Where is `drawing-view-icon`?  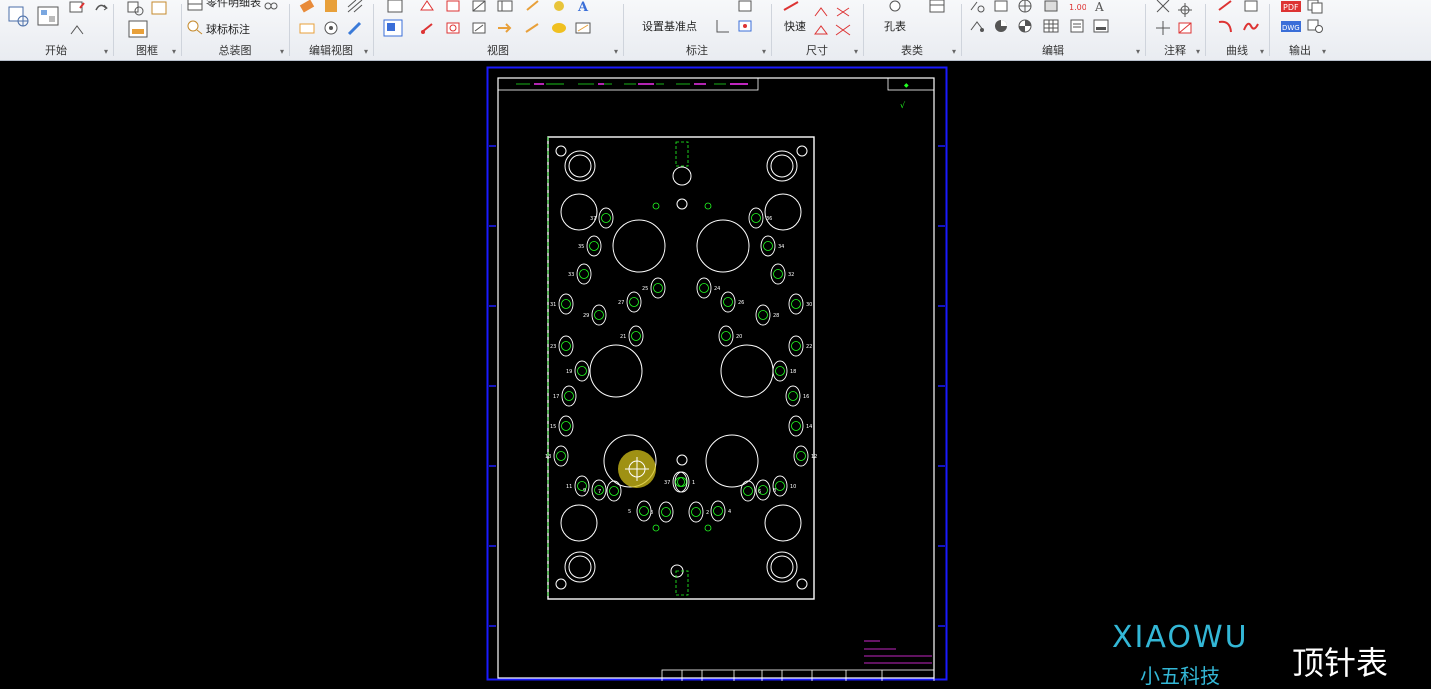
drawing-view-icon is located at coordinates (393, 28).